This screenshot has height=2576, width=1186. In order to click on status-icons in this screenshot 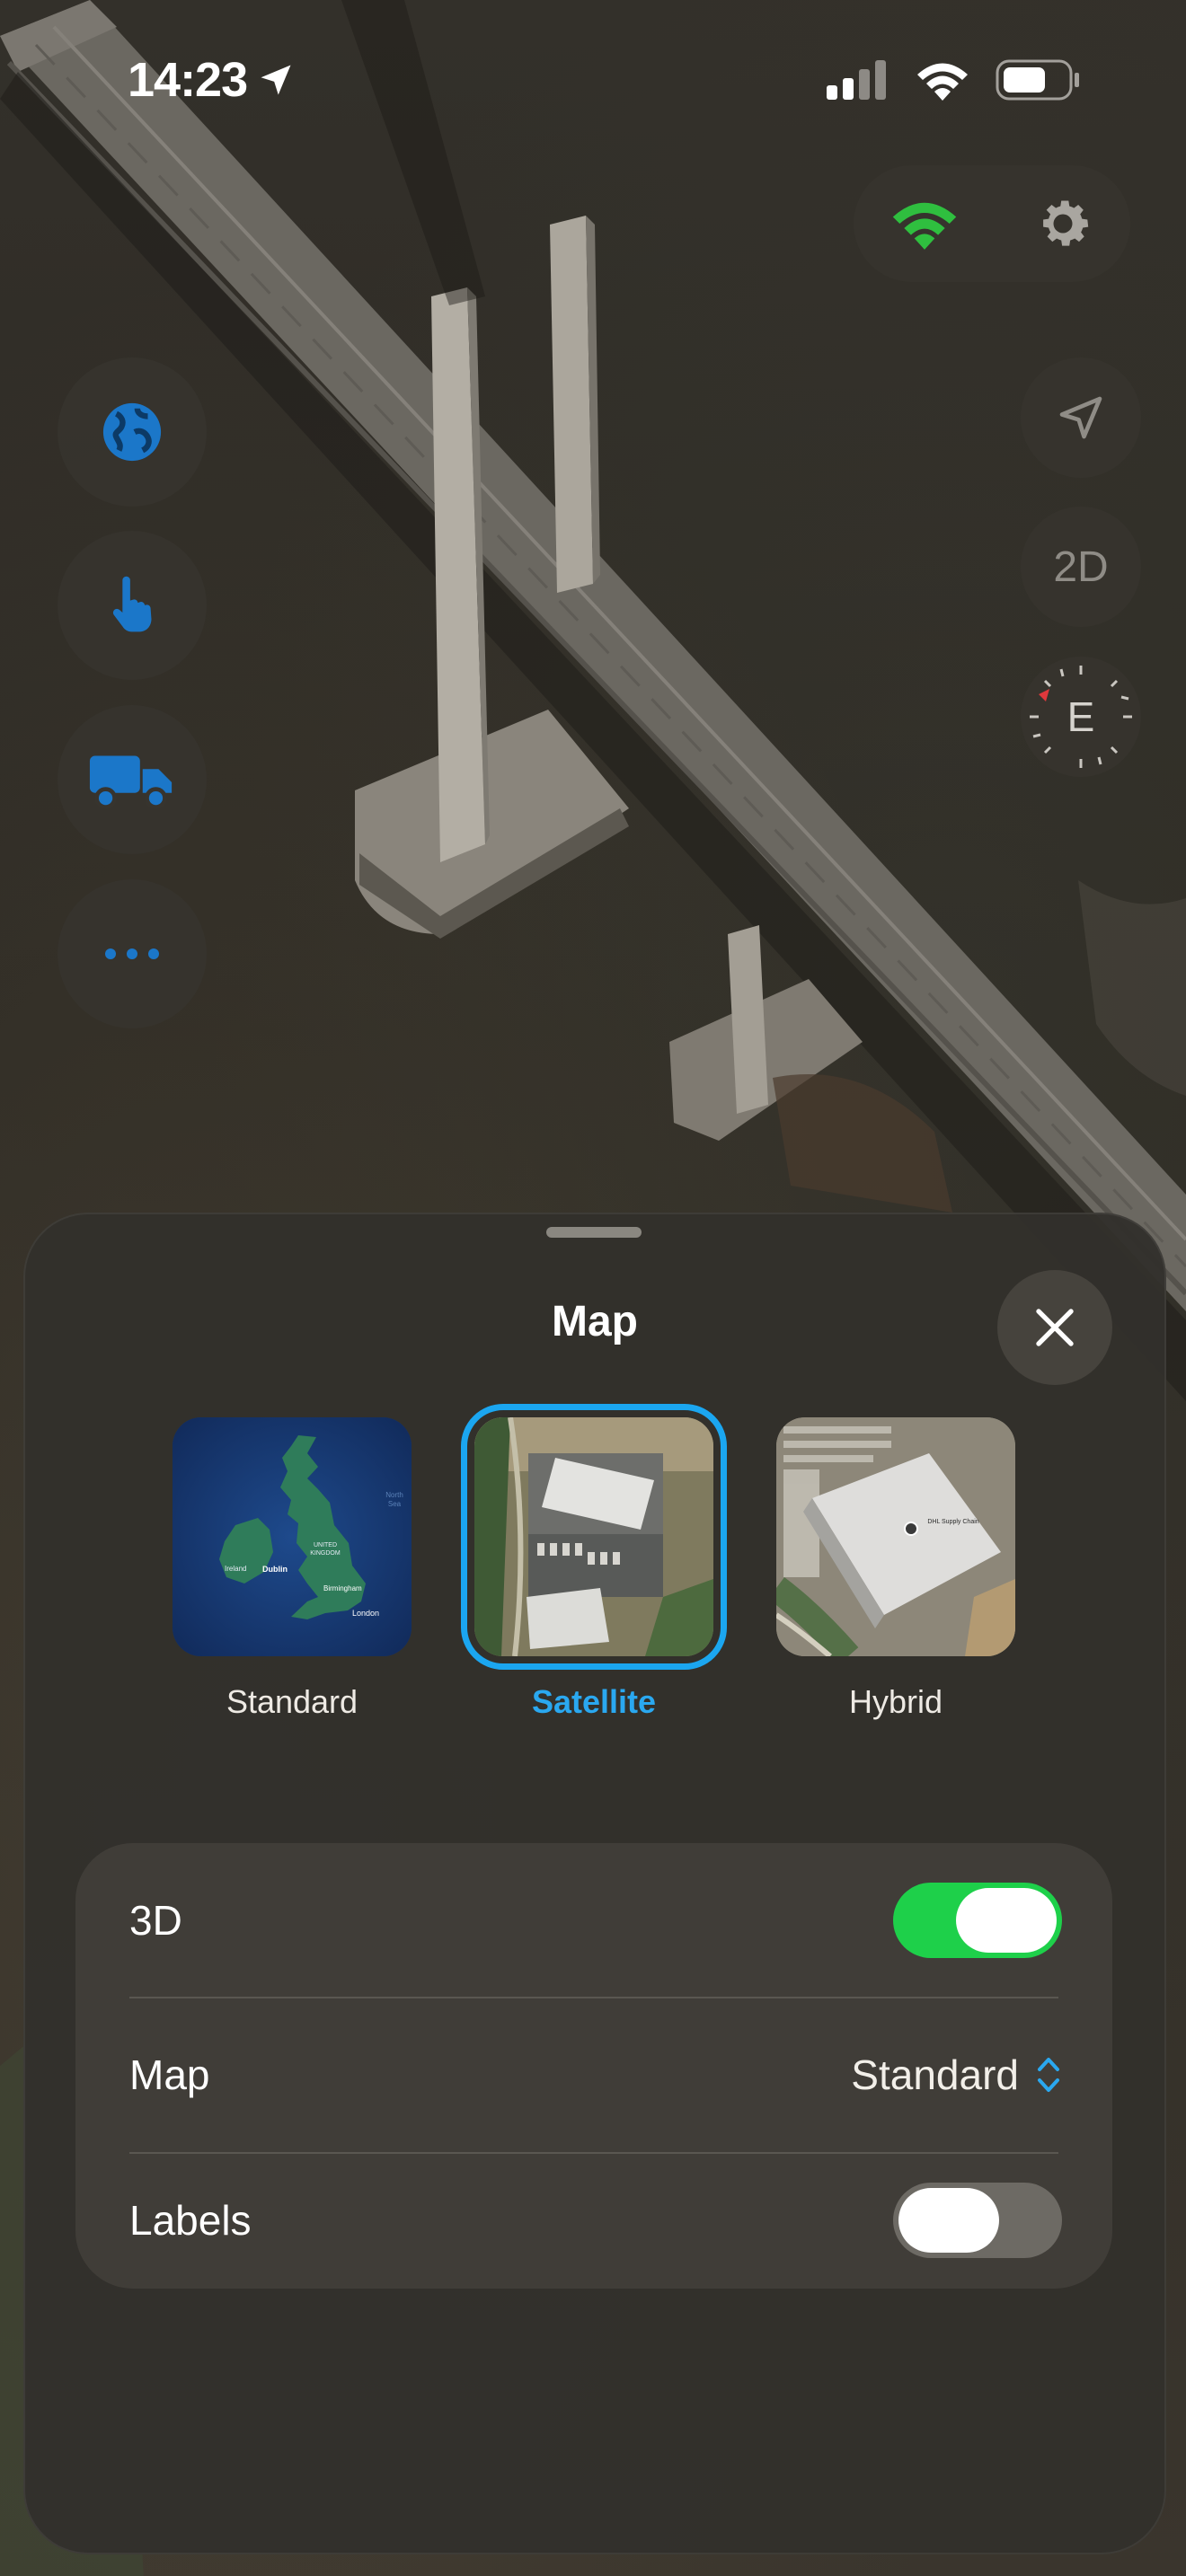, I will do `click(953, 80)`.